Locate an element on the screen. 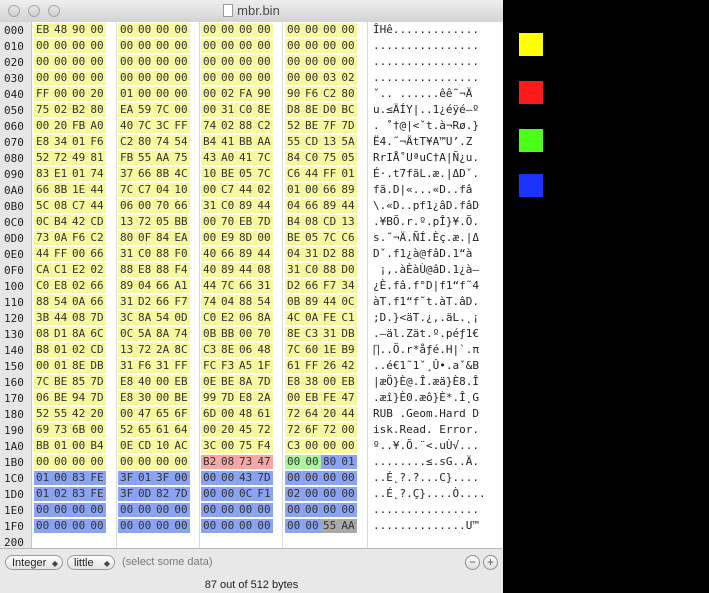  hex-byte: 0C is located at coordinates (127, 334).